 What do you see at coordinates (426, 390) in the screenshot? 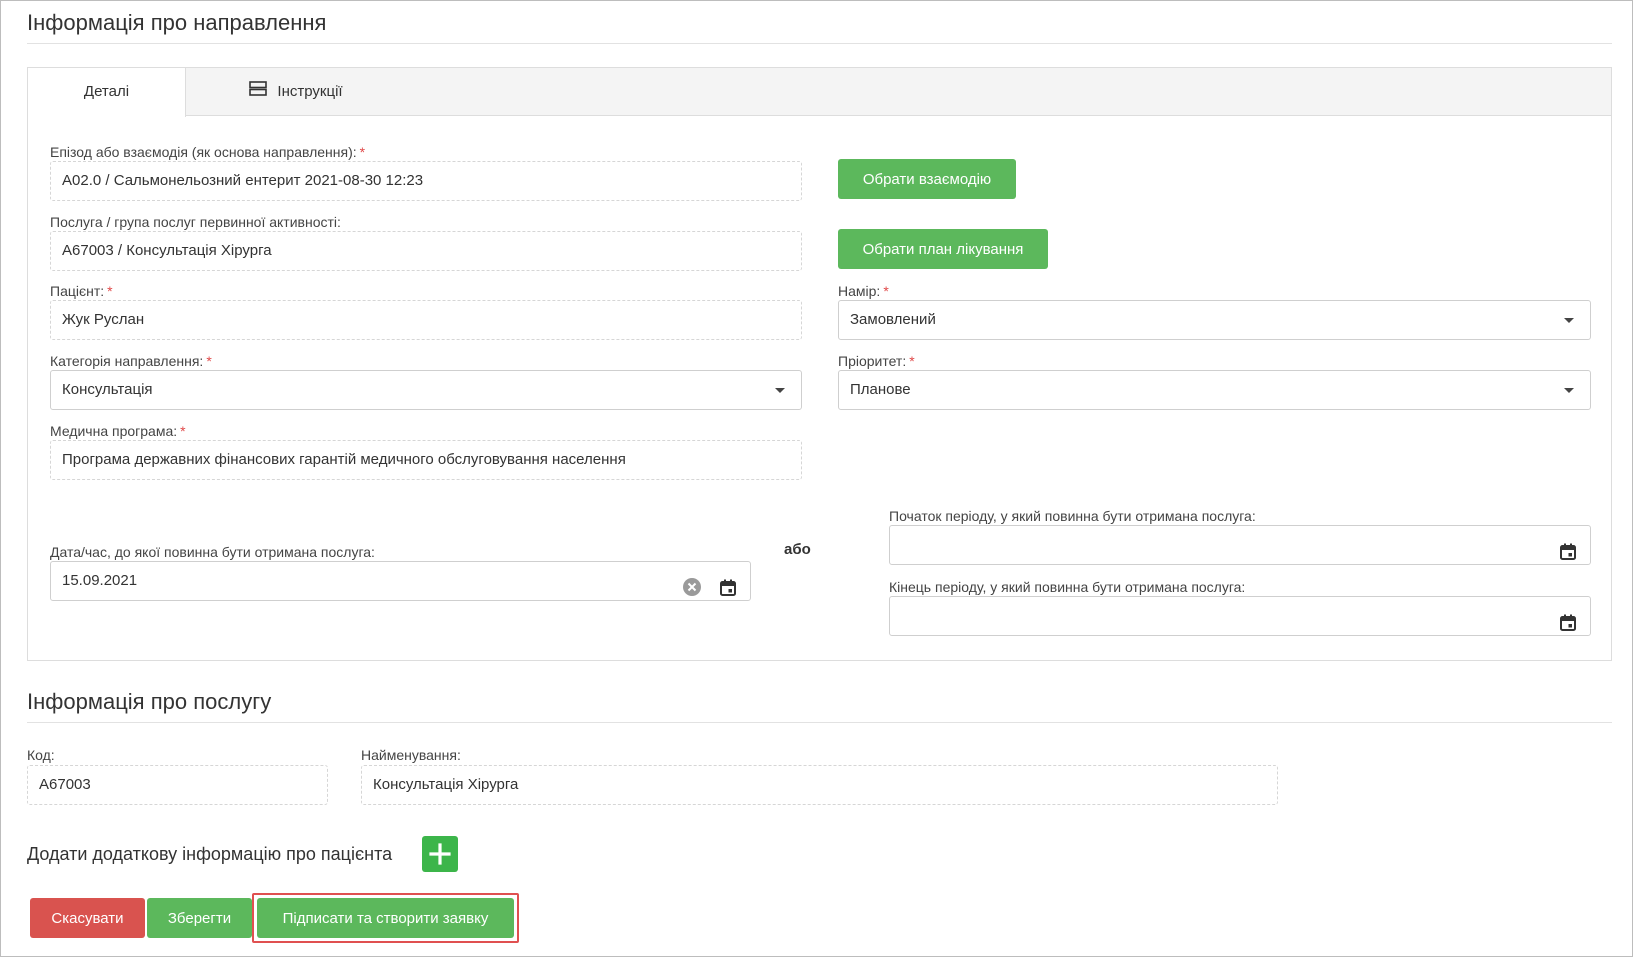
I see `category-select: Консультація` at bounding box center [426, 390].